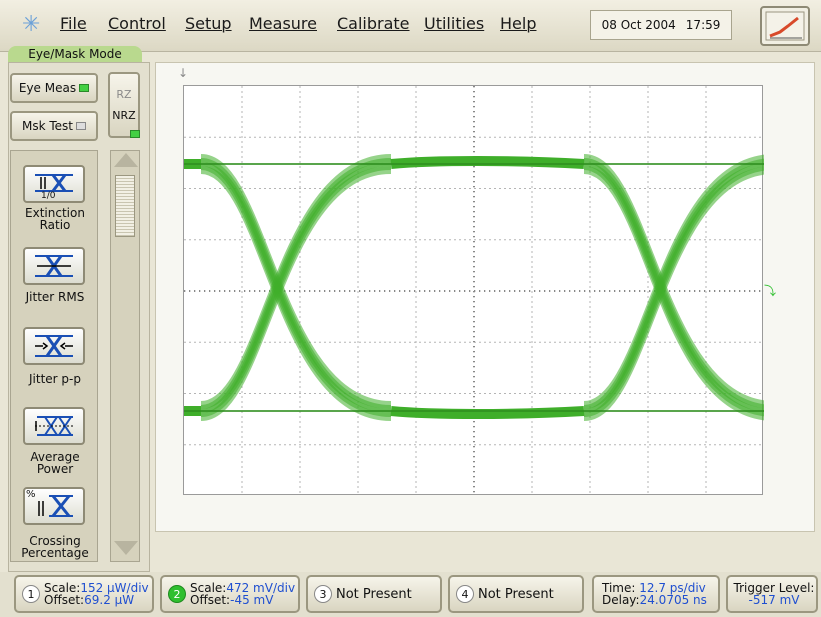  I want to click on graph-logo-button, so click(785, 26).